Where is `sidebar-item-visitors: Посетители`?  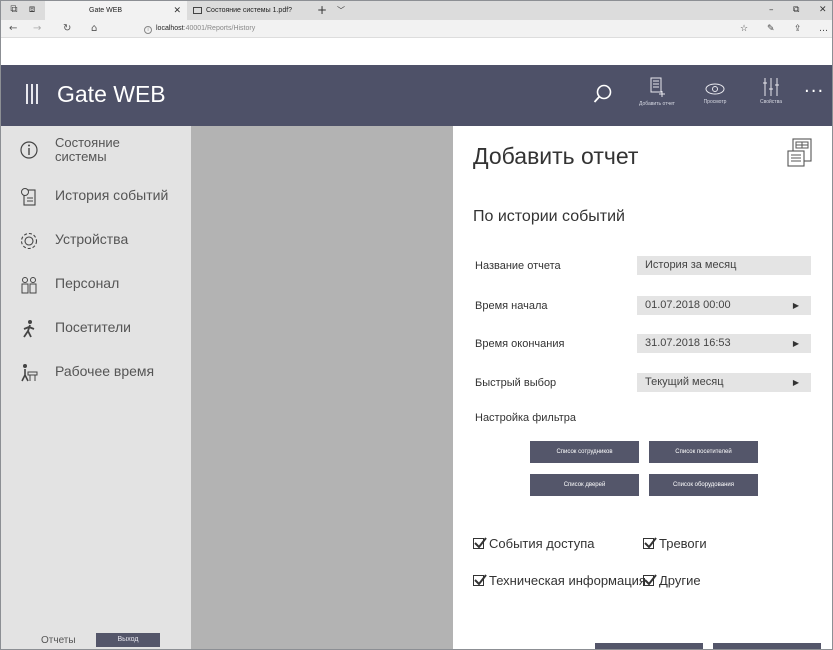
sidebar-item-visitors: Посетители is located at coordinates (96, 329).